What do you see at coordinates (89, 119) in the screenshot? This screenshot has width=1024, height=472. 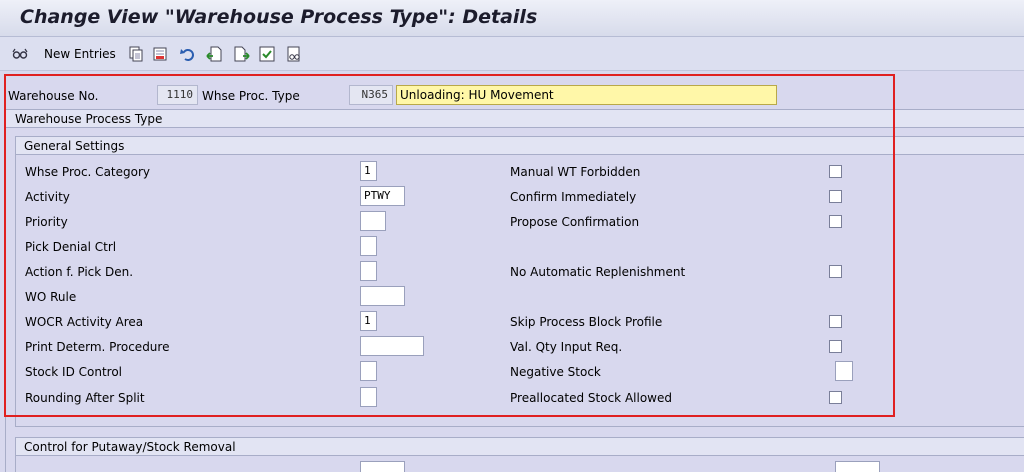 I see `section-title: Warehouse Process Type` at bounding box center [89, 119].